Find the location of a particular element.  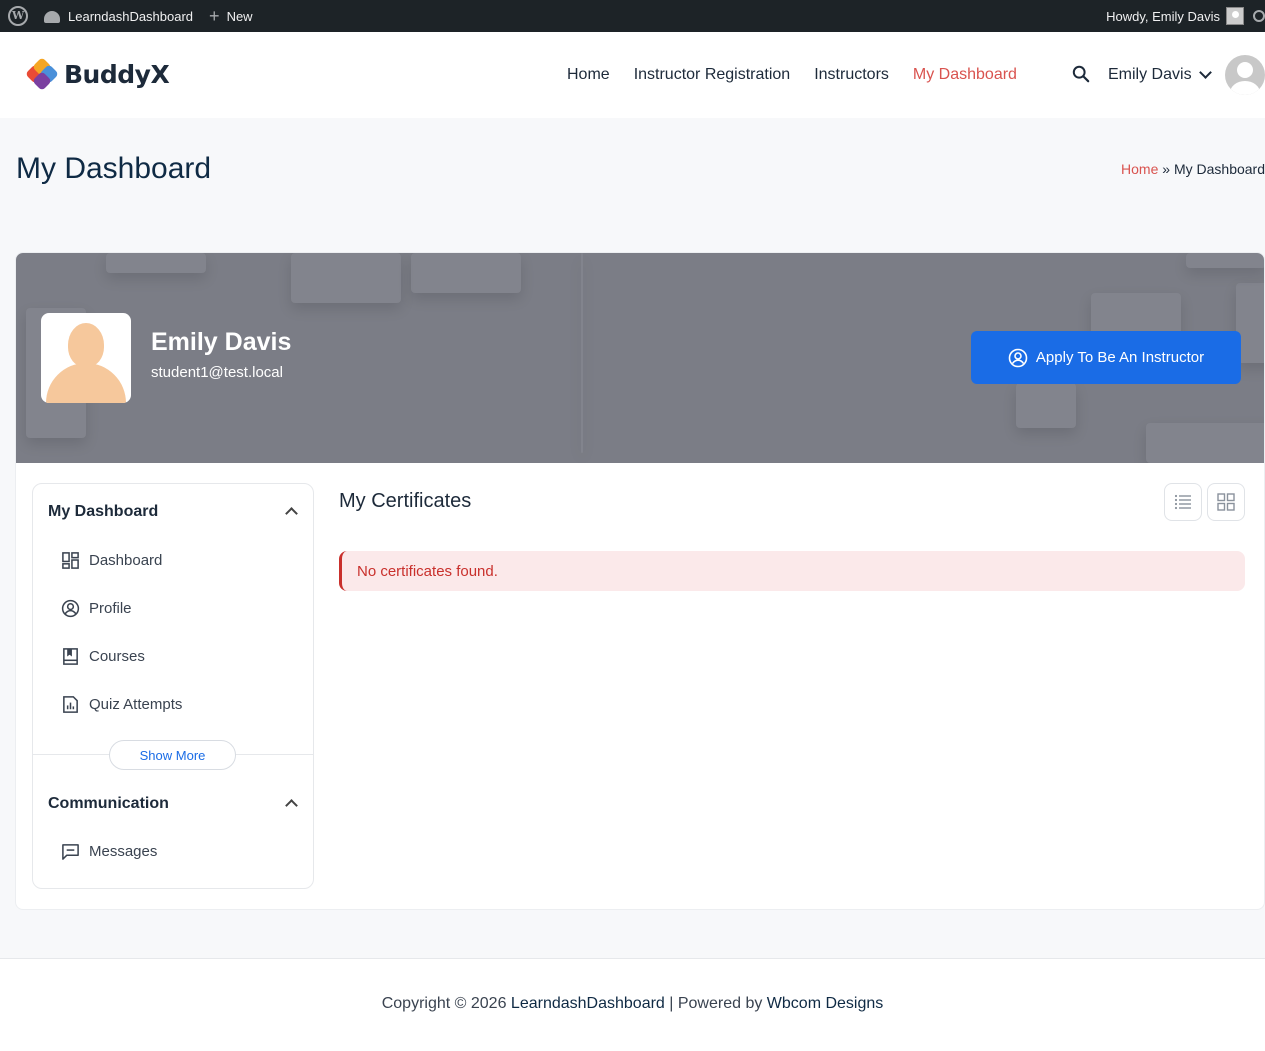

plus-icon: + is located at coordinates (214, 16).